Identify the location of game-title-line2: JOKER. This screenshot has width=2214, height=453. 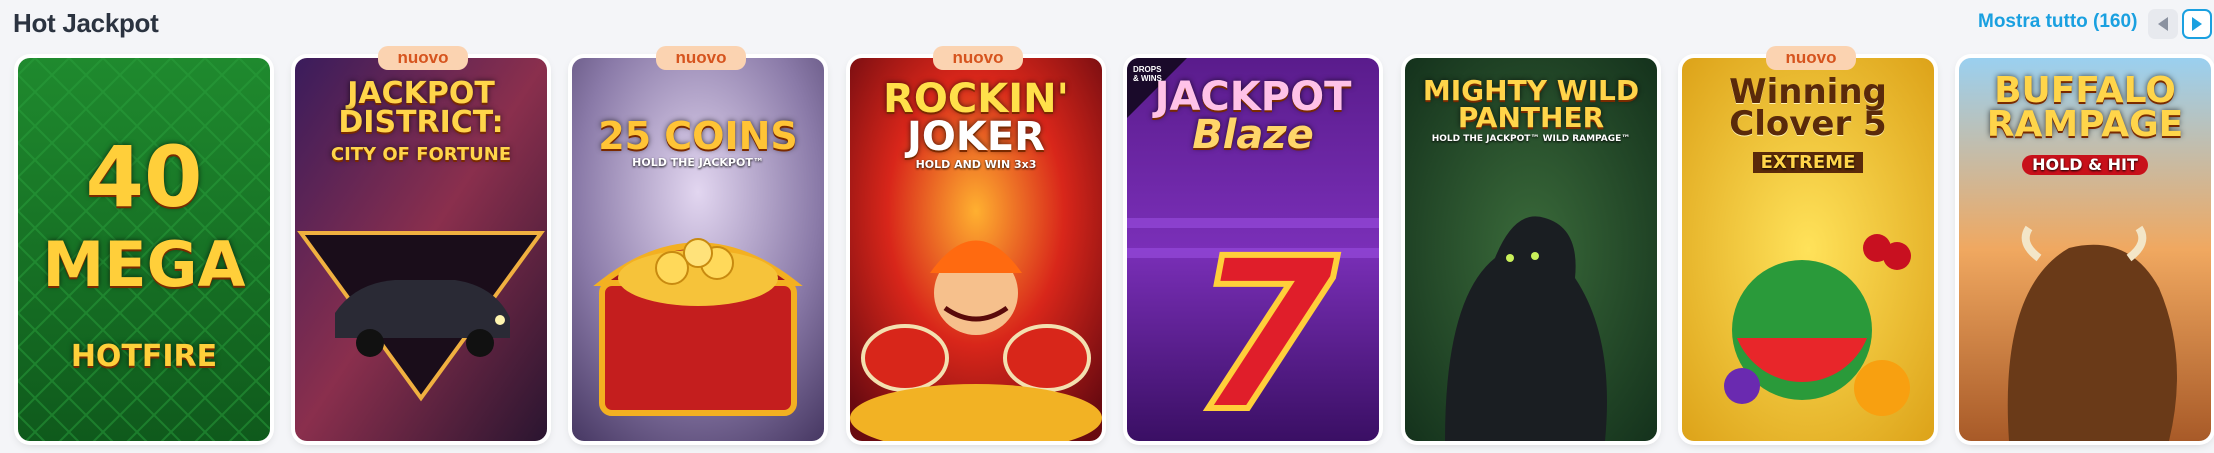
(975, 137).